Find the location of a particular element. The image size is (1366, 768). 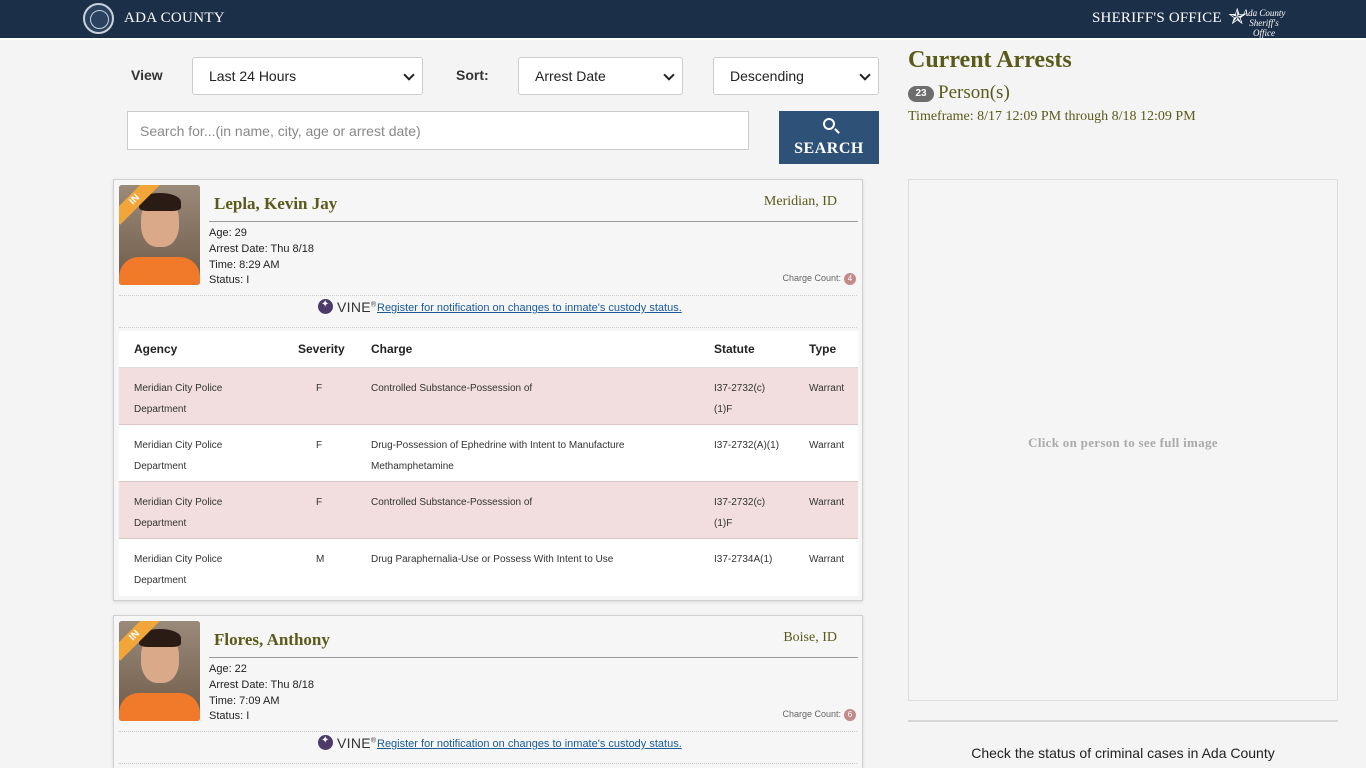

preview-hint: Click on person to see full image is located at coordinates (1123, 442).